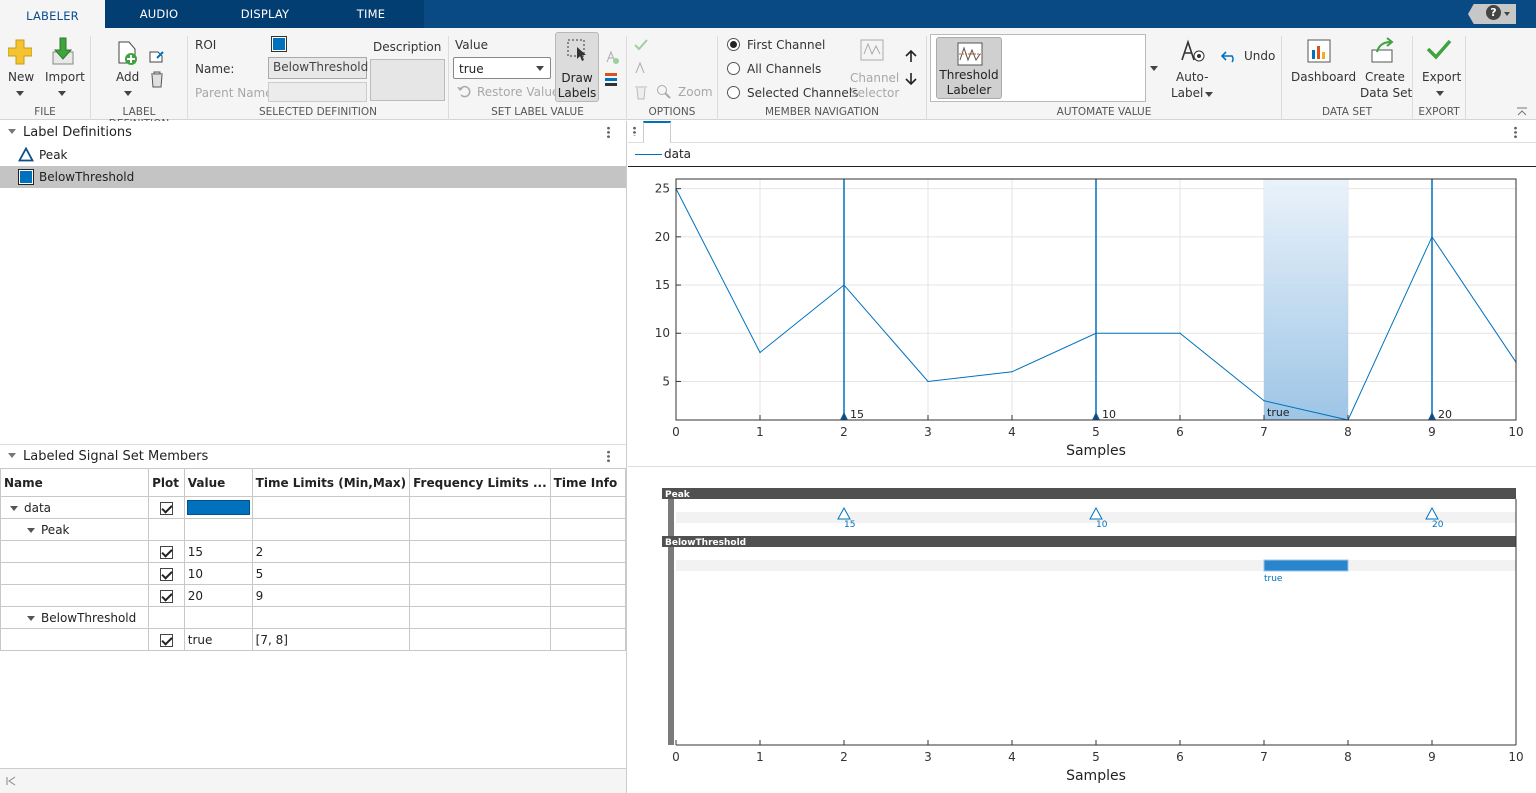  I want to click on table-row: true [7, 8], so click(313, 639).